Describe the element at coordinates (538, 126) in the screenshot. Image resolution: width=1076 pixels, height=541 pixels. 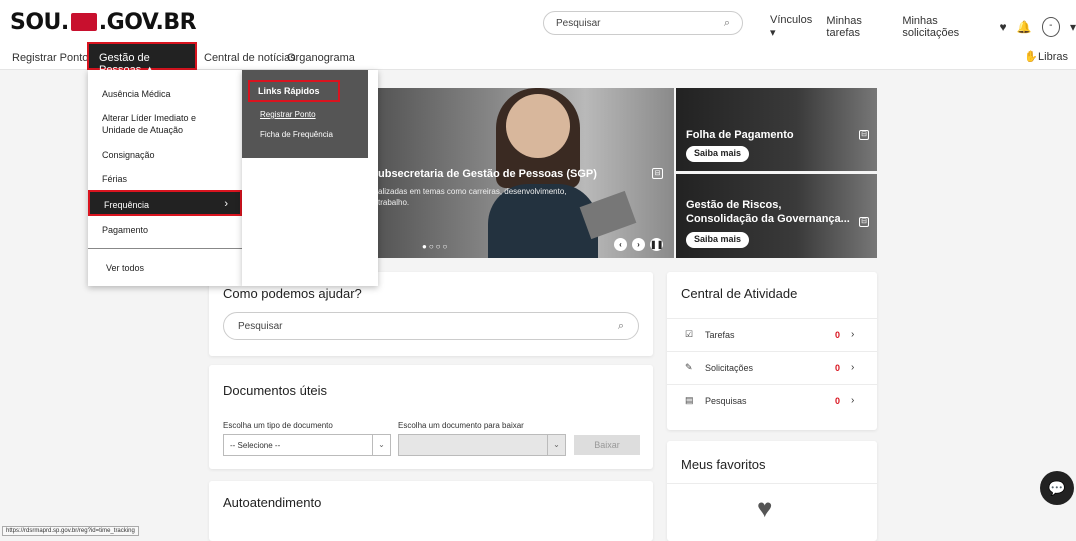
I see `hero-person-face` at that location.